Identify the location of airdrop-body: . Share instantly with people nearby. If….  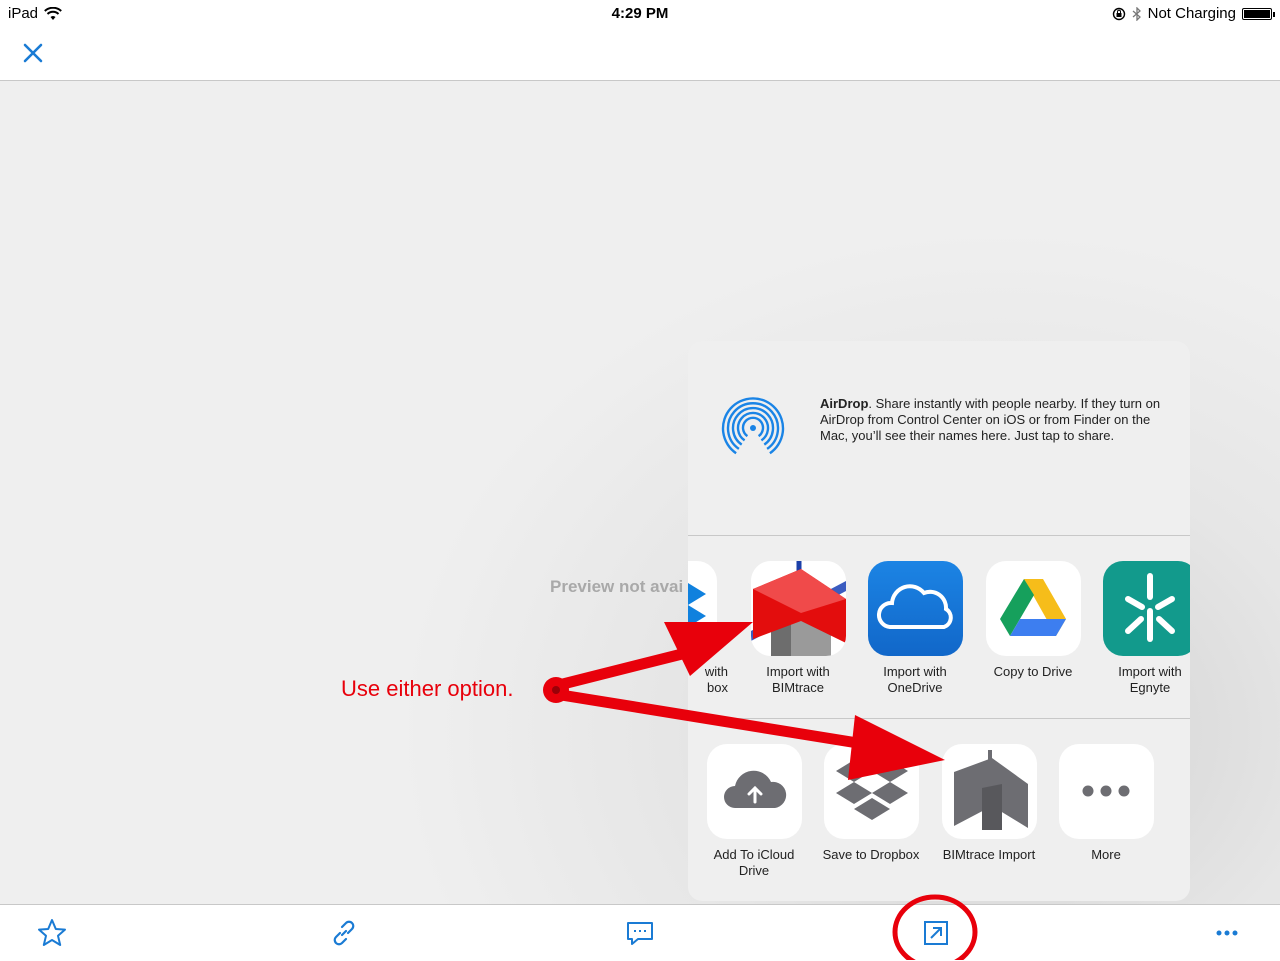
(990, 419).